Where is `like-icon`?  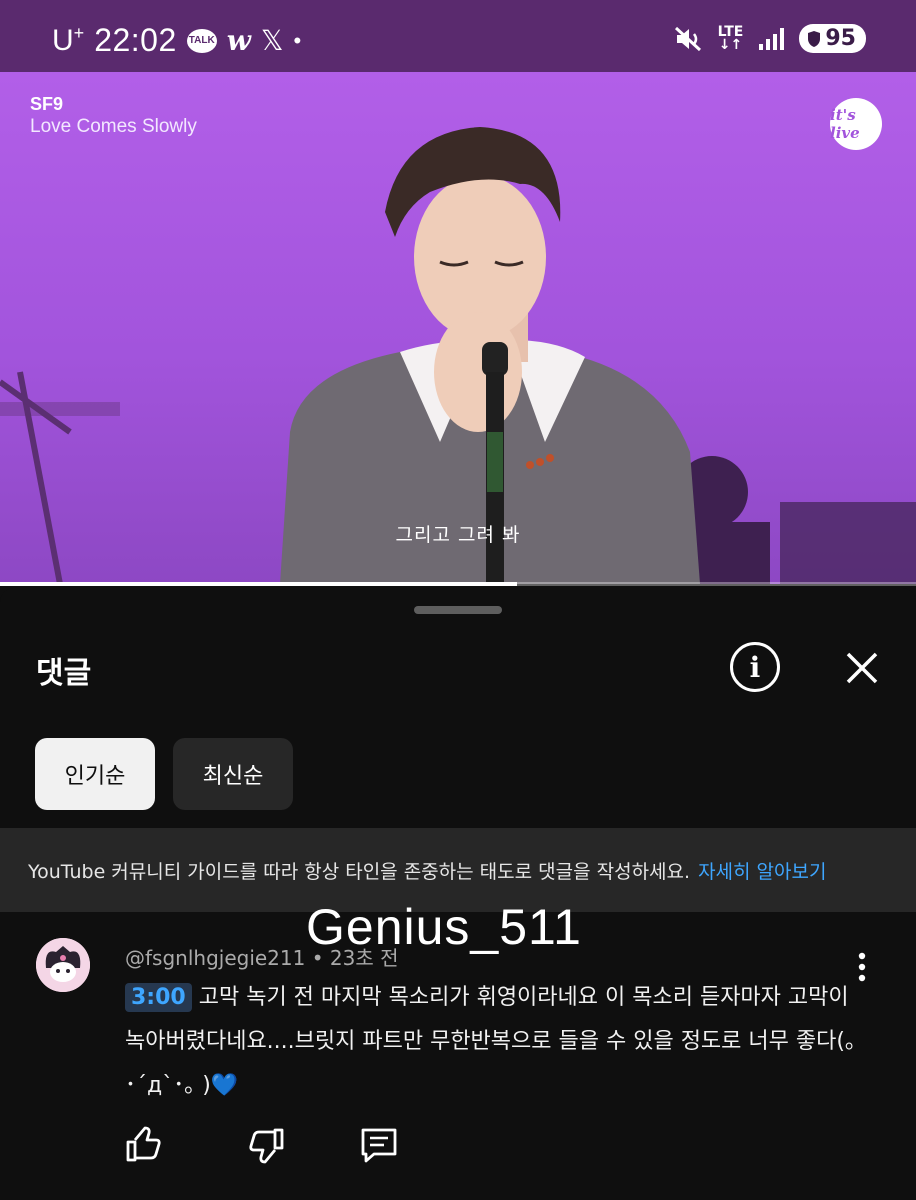
like-icon is located at coordinates (143, 1145).